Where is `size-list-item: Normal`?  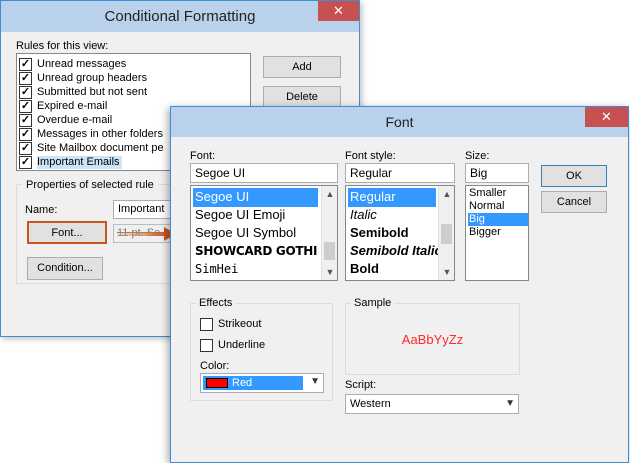 size-list-item: Normal is located at coordinates (498, 206).